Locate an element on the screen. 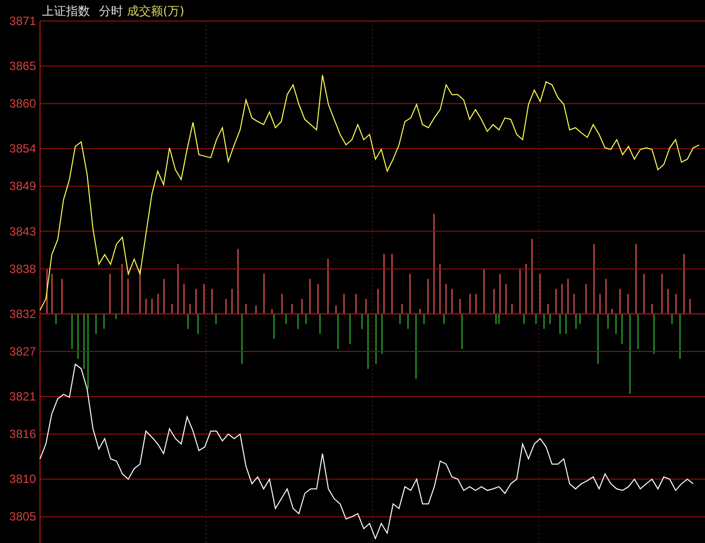  axis-label: 3827 is located at coordinates (22, 351).